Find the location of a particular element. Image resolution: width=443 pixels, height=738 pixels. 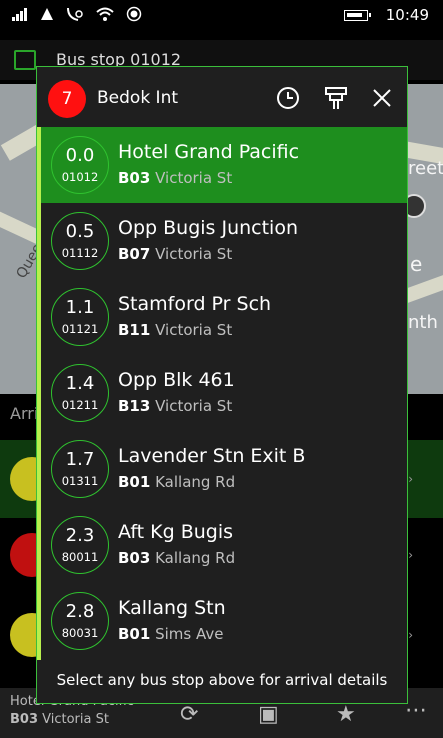

stop-name: Opp Bugis Junction is located at coordinates (208, 228).